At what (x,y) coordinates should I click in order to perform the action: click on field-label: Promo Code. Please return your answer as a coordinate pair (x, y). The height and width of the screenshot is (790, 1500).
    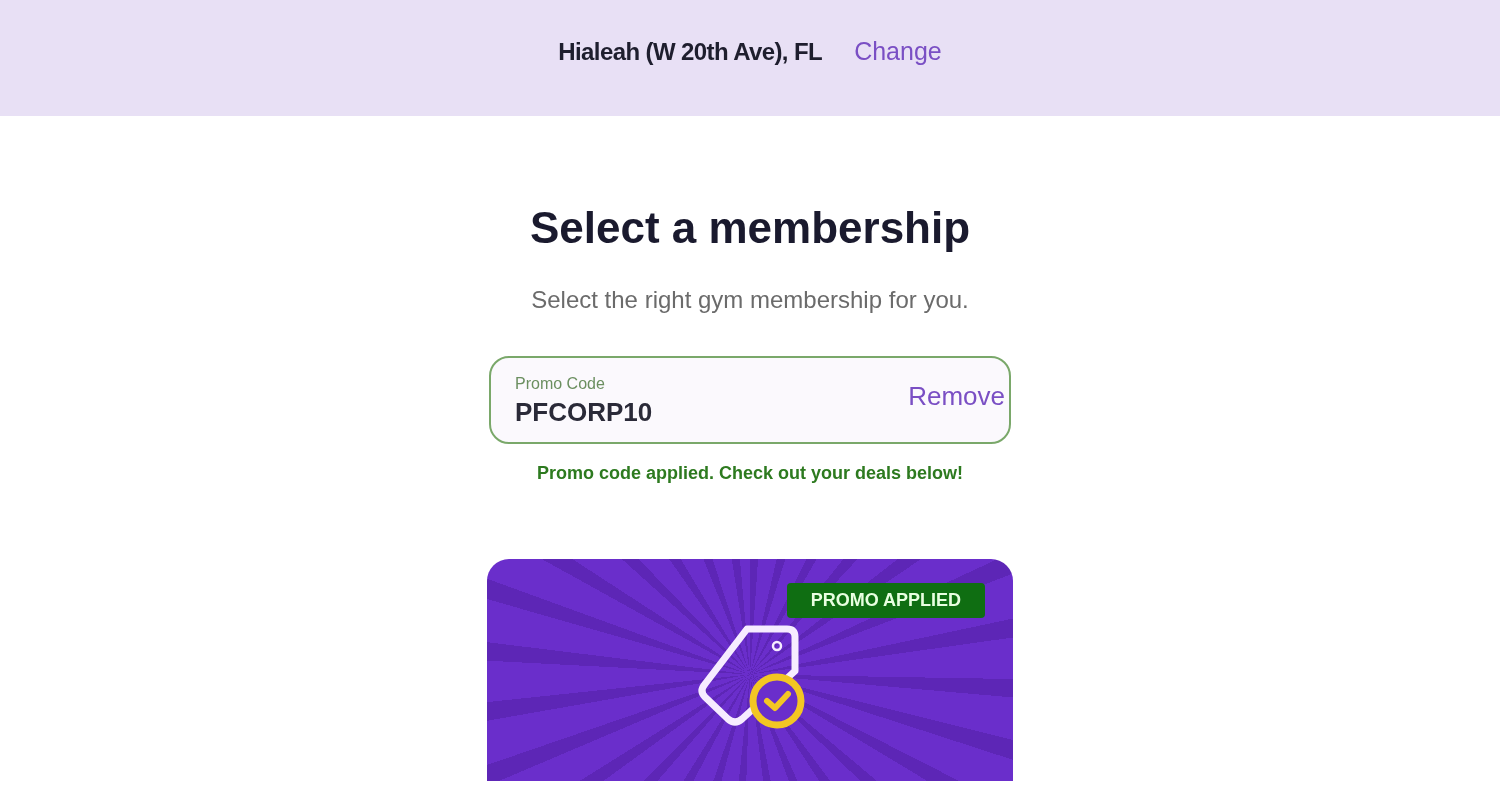
    Looking at the image, I should click on (560, 384).